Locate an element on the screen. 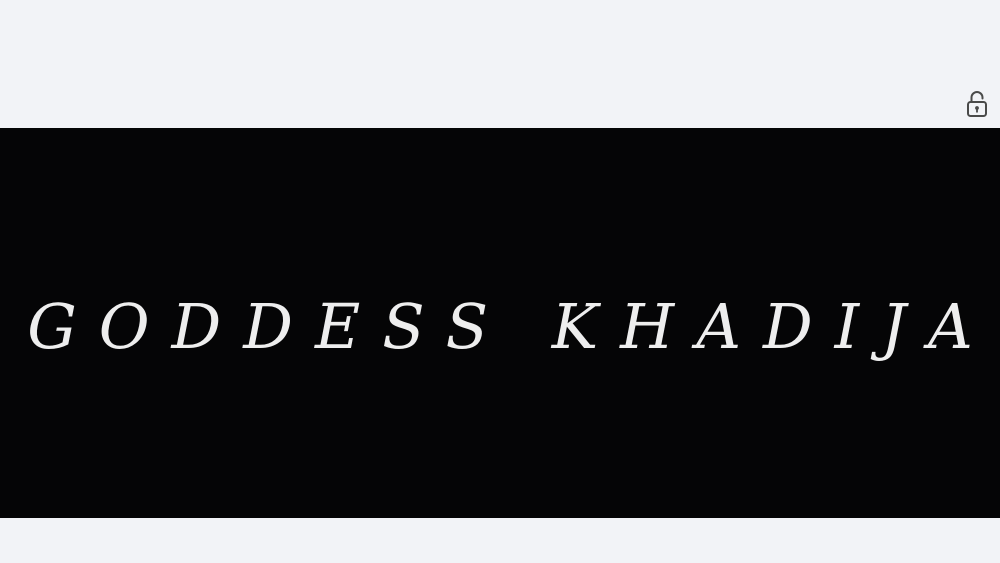 The width and height of the screenshot is (1000, 563). unlocked-padlock-icon is located at coordinates (977, 104).